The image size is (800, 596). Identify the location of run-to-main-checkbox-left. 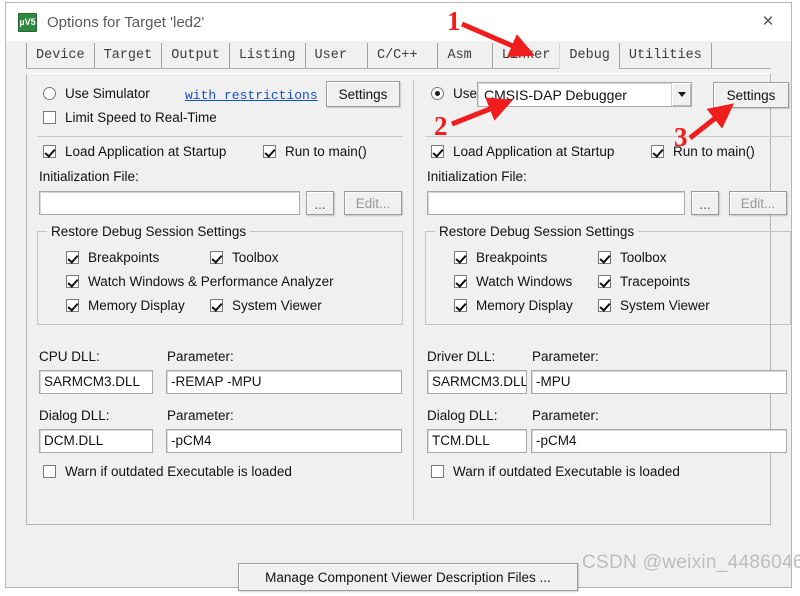
(269, 151).